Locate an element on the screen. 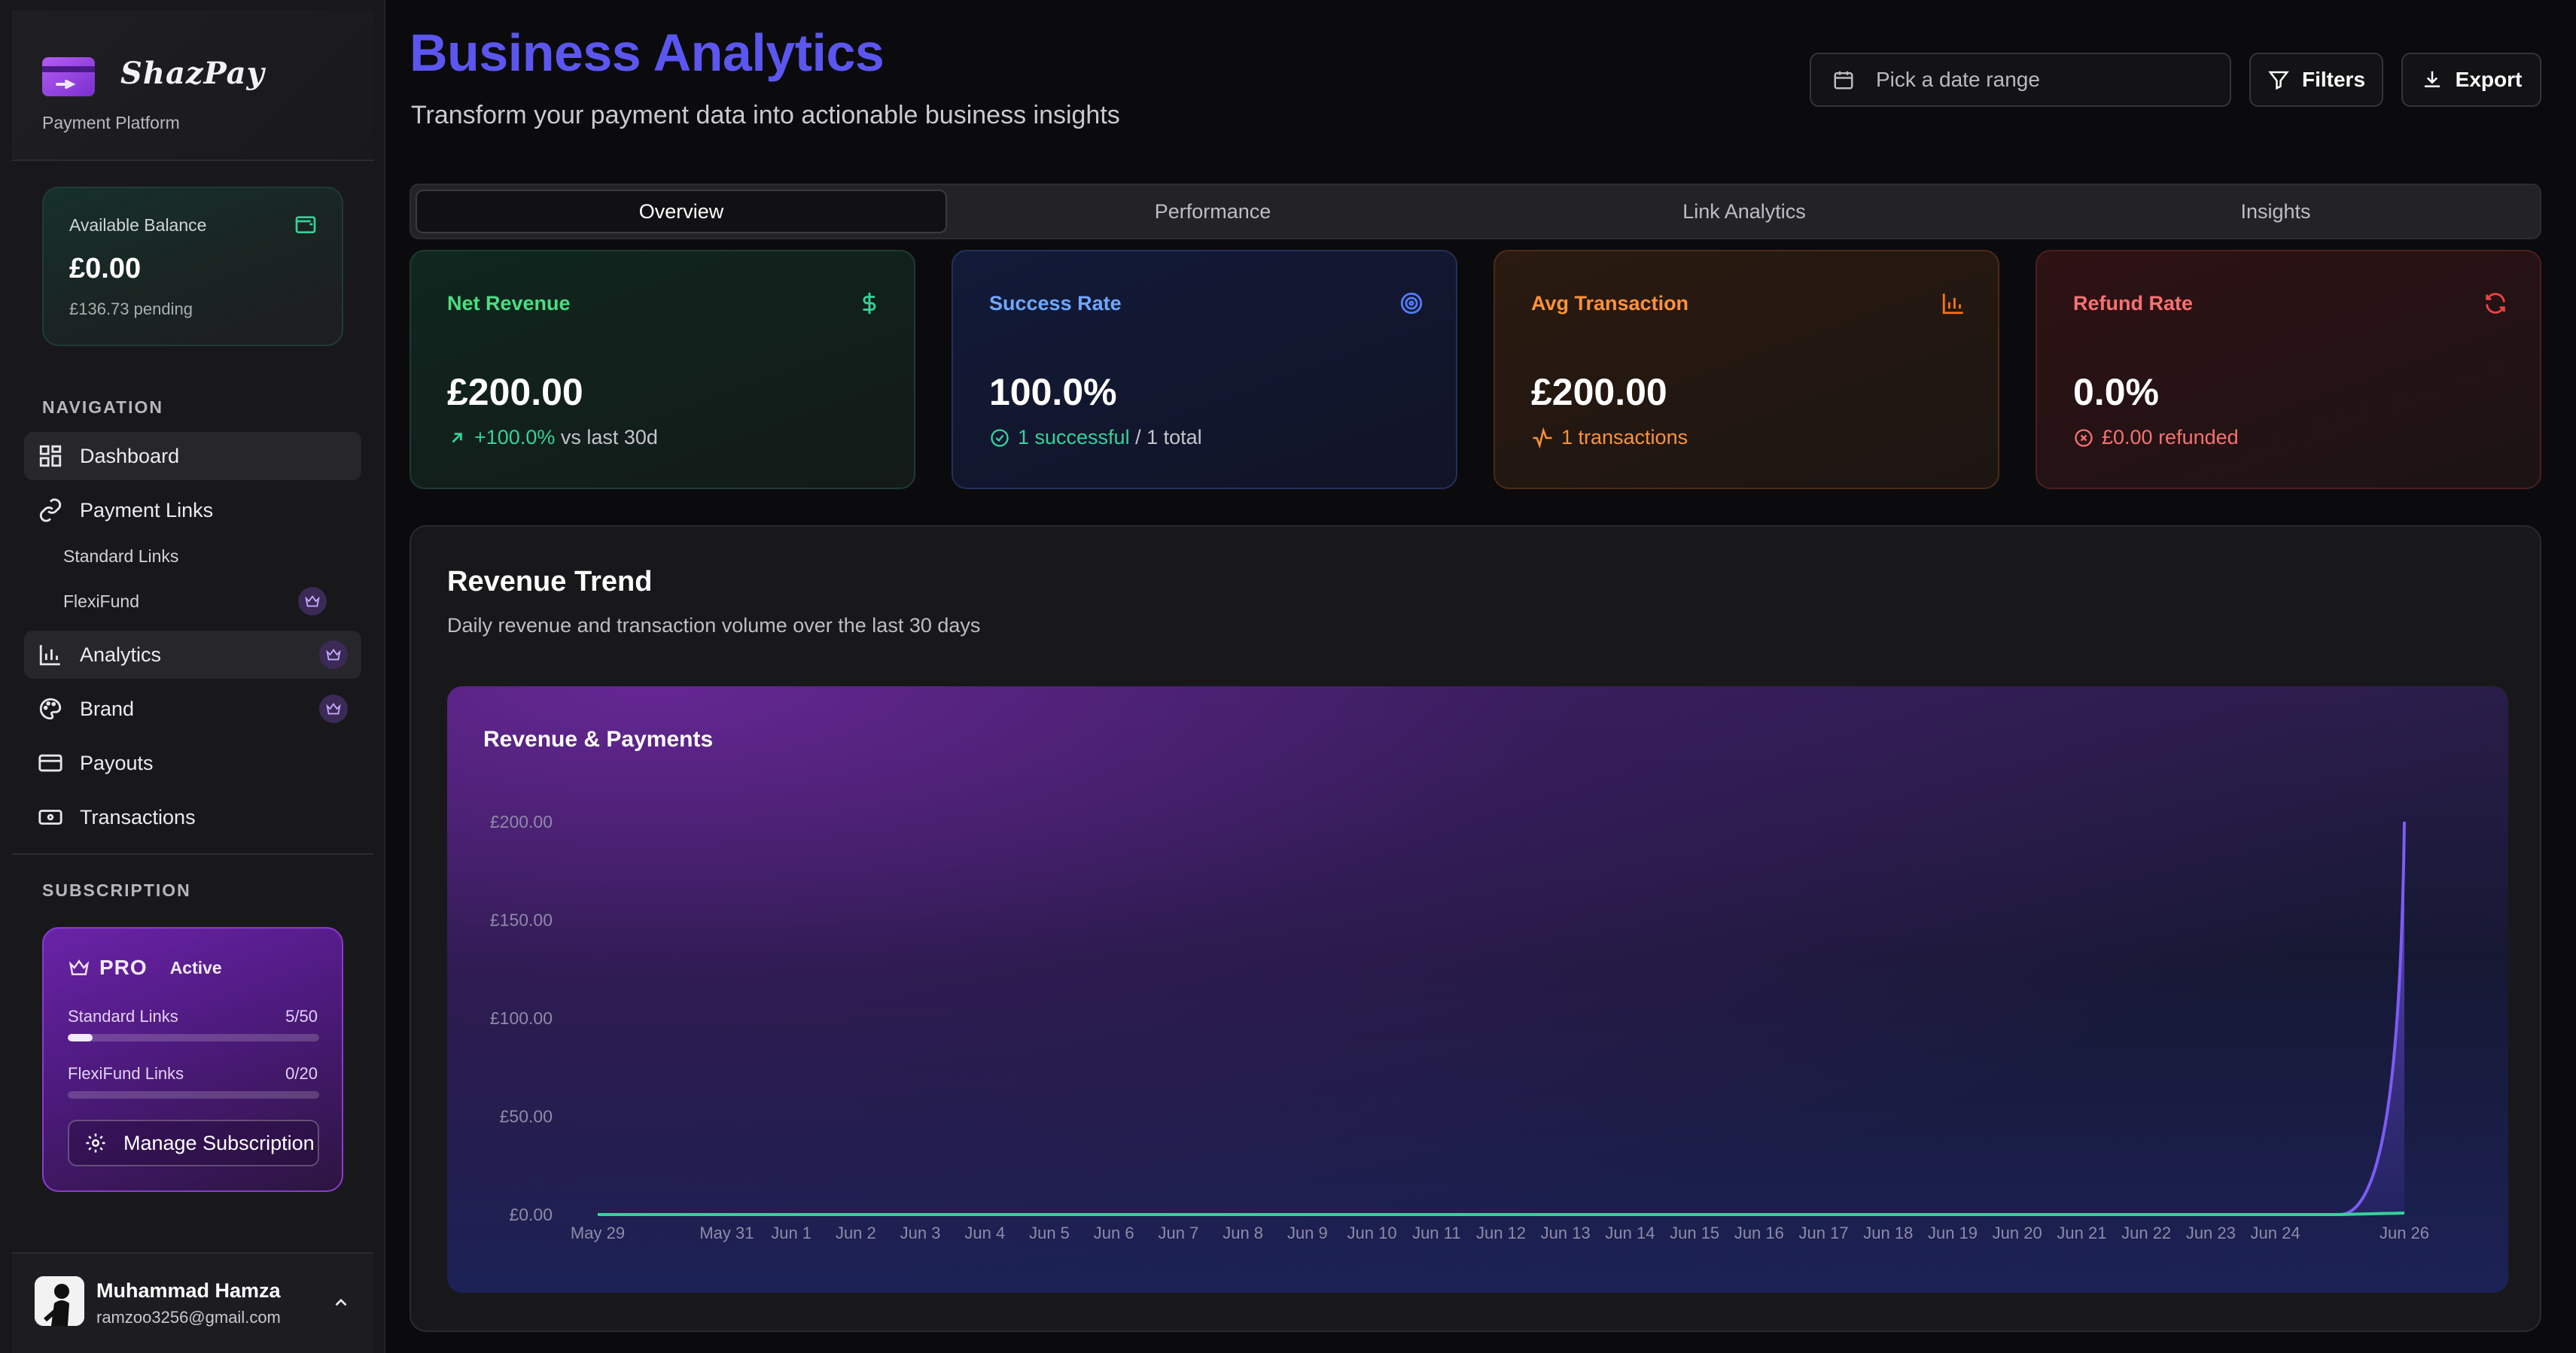  sidebar-item-flexifund: FlexiFund is located at coordinates (101, 601).